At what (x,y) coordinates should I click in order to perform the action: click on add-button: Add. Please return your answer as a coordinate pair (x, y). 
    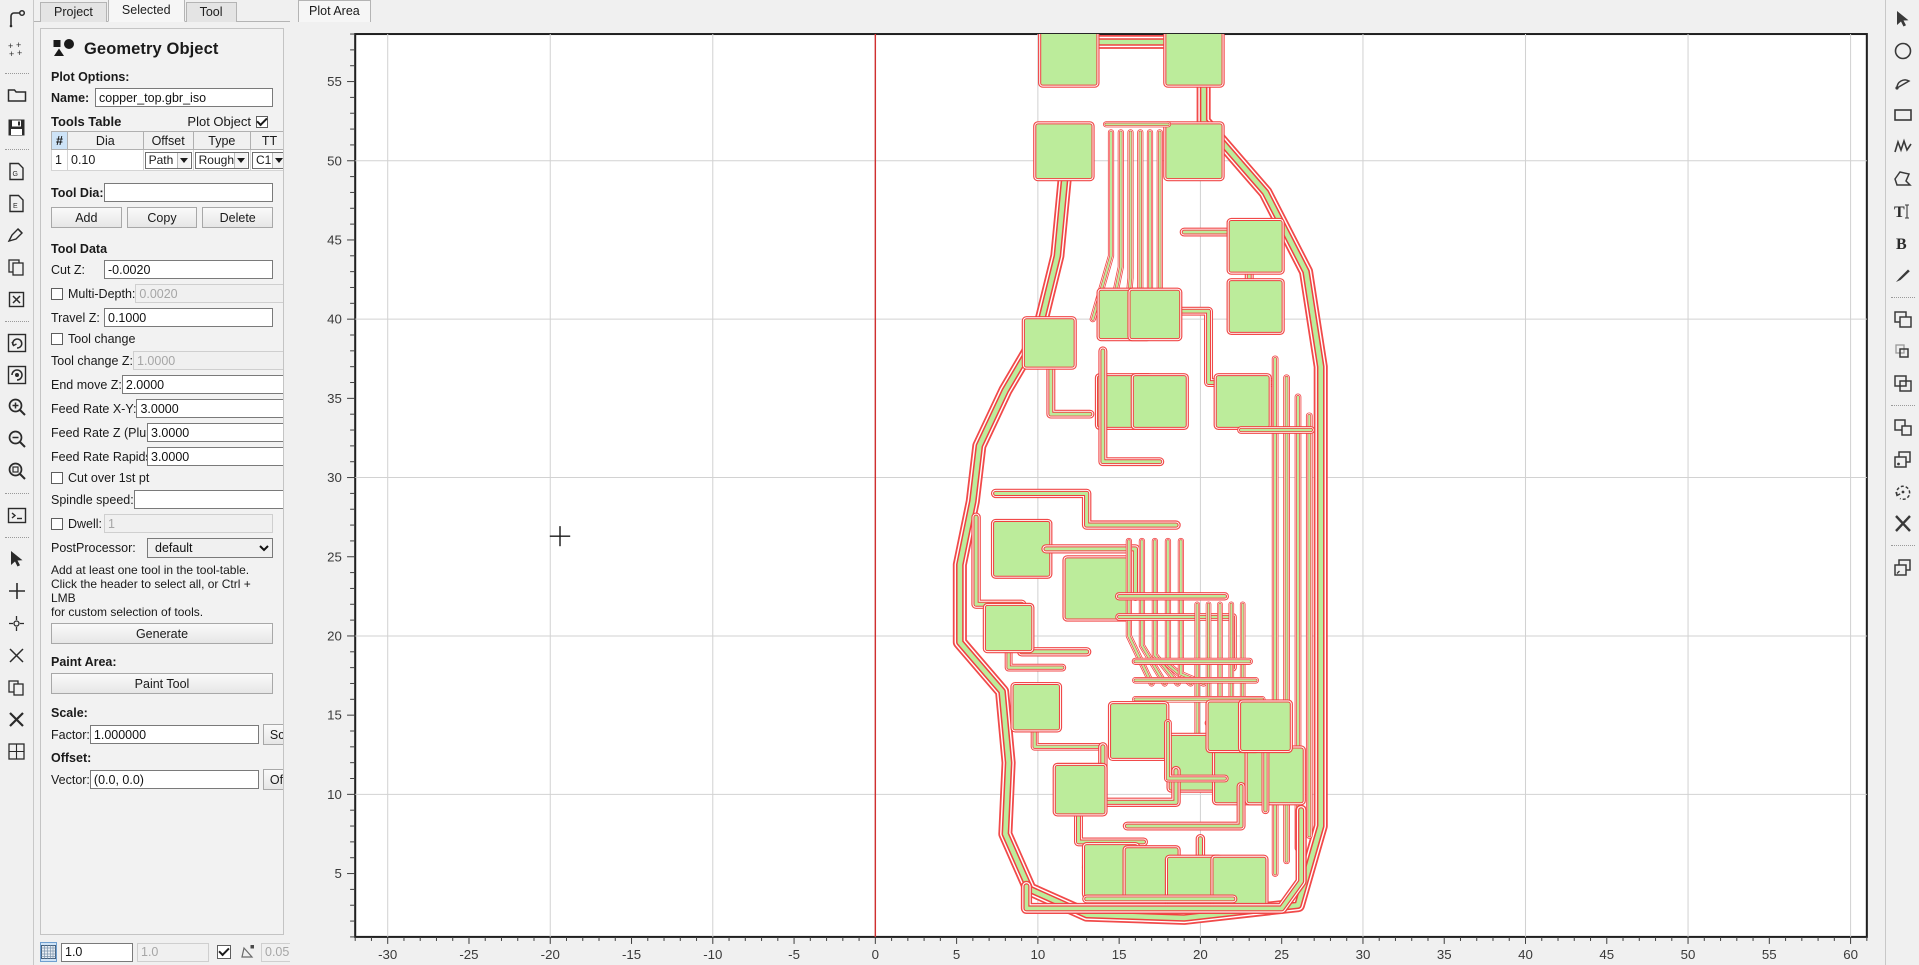
    Looking at the image, I should click on (86, 217).